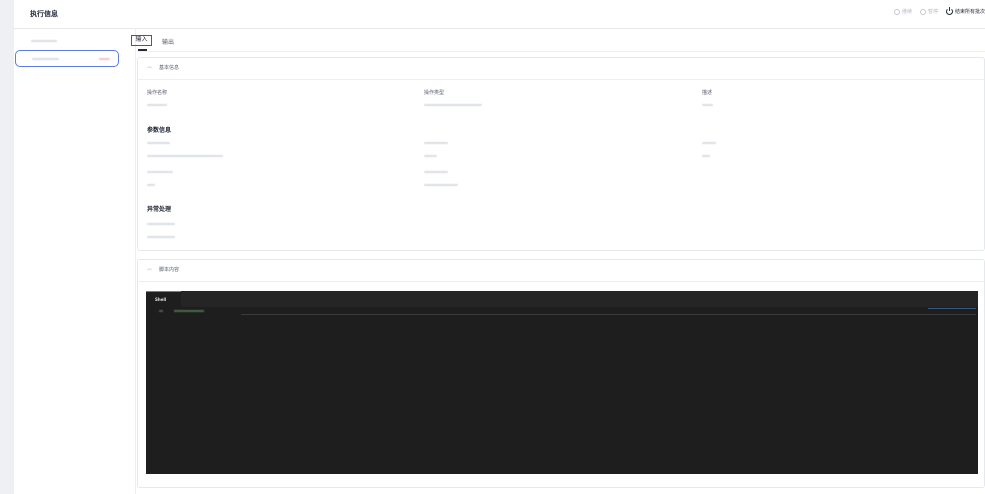 This screenshot has height=494, width=985. What do you see at coordinates (608, 314) in the screenshot?
I see `editor-ruler` at bounding box center [608, 314].